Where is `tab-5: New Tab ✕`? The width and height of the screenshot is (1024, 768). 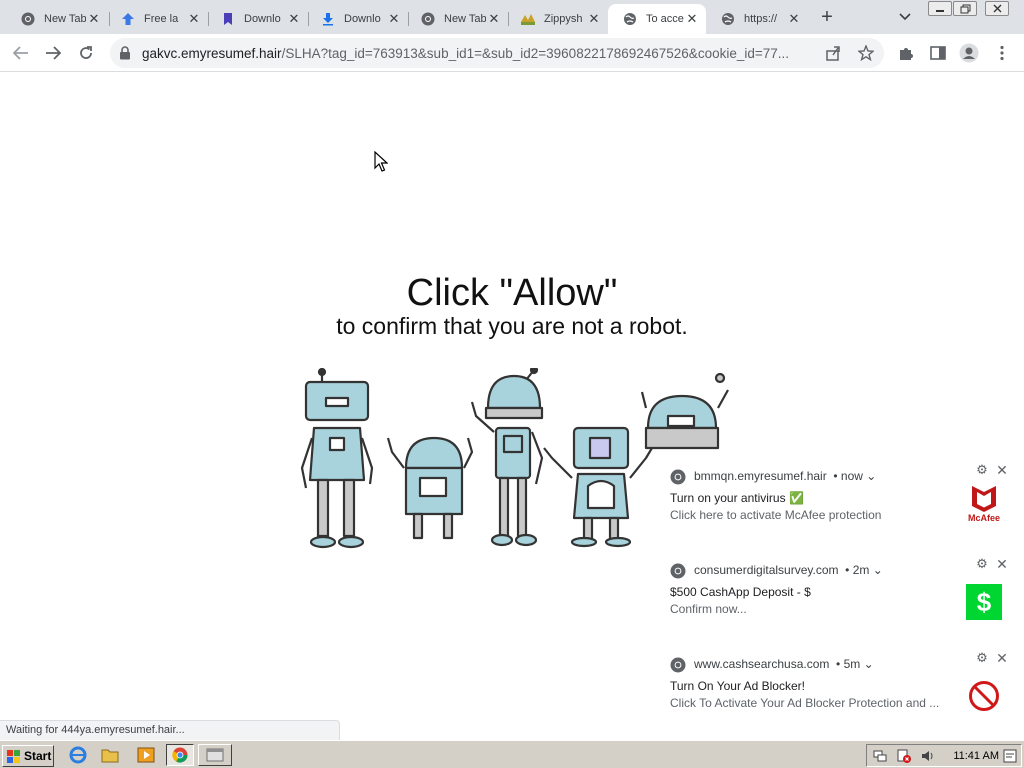 tab-5: New Tab ✕ is located at coordinates (457, 19).